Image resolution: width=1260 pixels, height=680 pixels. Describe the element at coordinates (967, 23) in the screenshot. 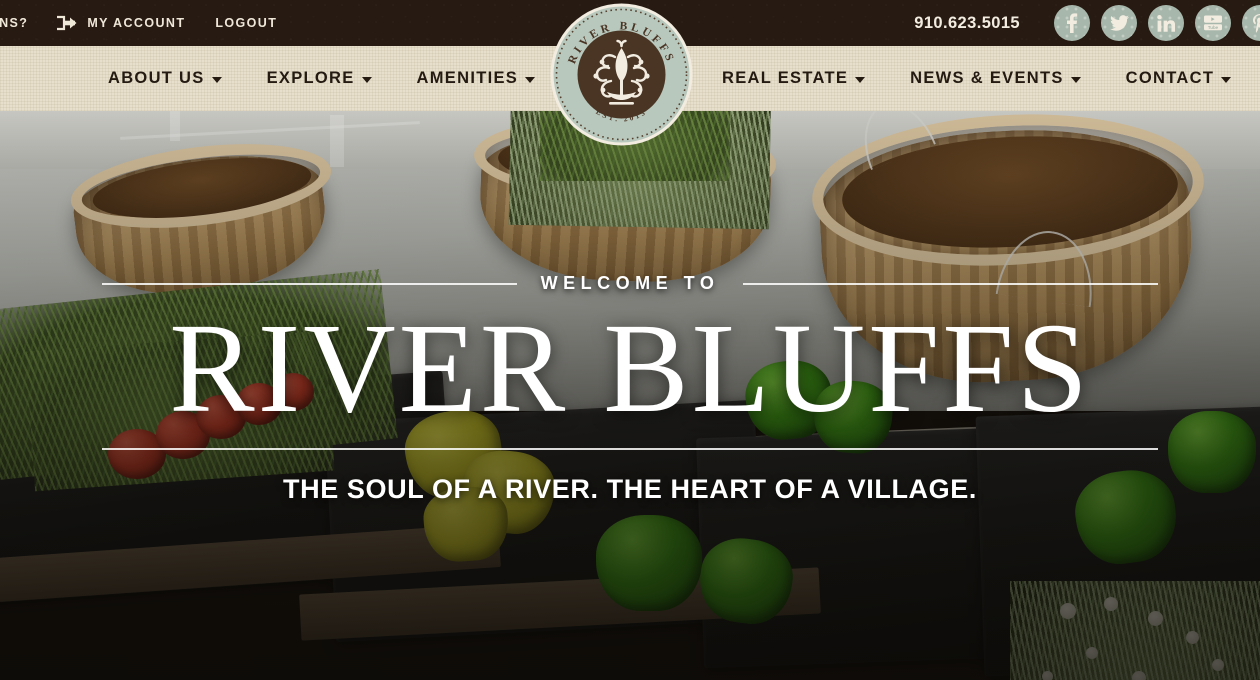

I see `phone-number: 910.623.5015` at that location.